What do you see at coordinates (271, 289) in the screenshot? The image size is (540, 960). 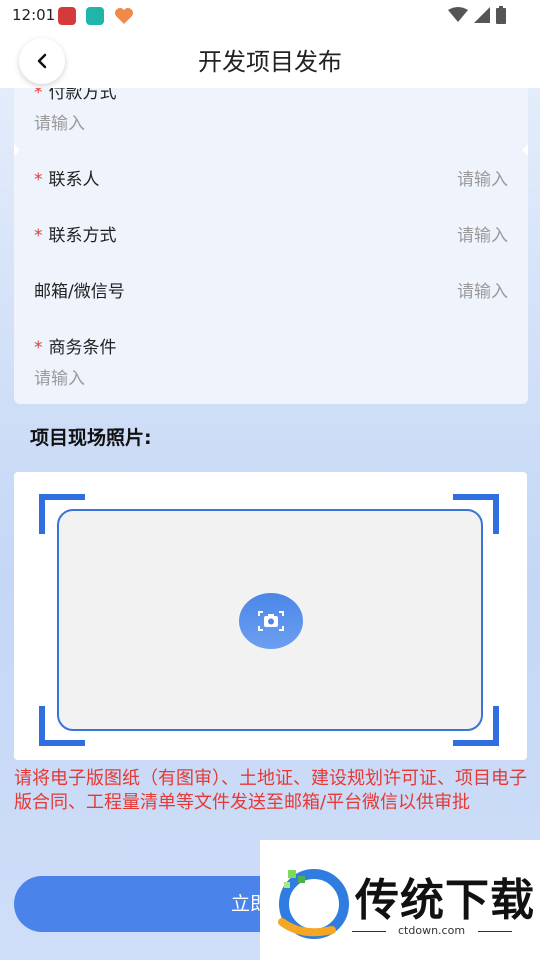 I see `email-wechat-field: 邮箱/微信号 请输入` at bounding box center [271, 289].